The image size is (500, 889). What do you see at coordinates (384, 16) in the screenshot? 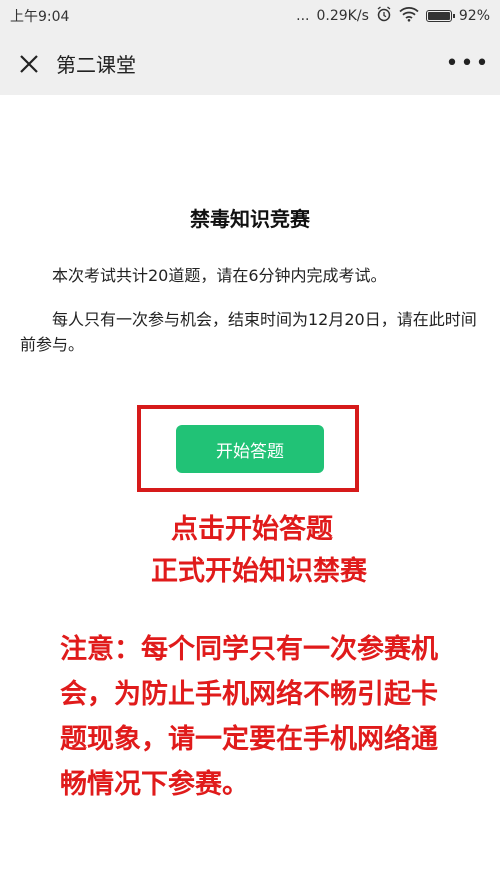
I see `alarm-icon` at bounding box center [384, 16].